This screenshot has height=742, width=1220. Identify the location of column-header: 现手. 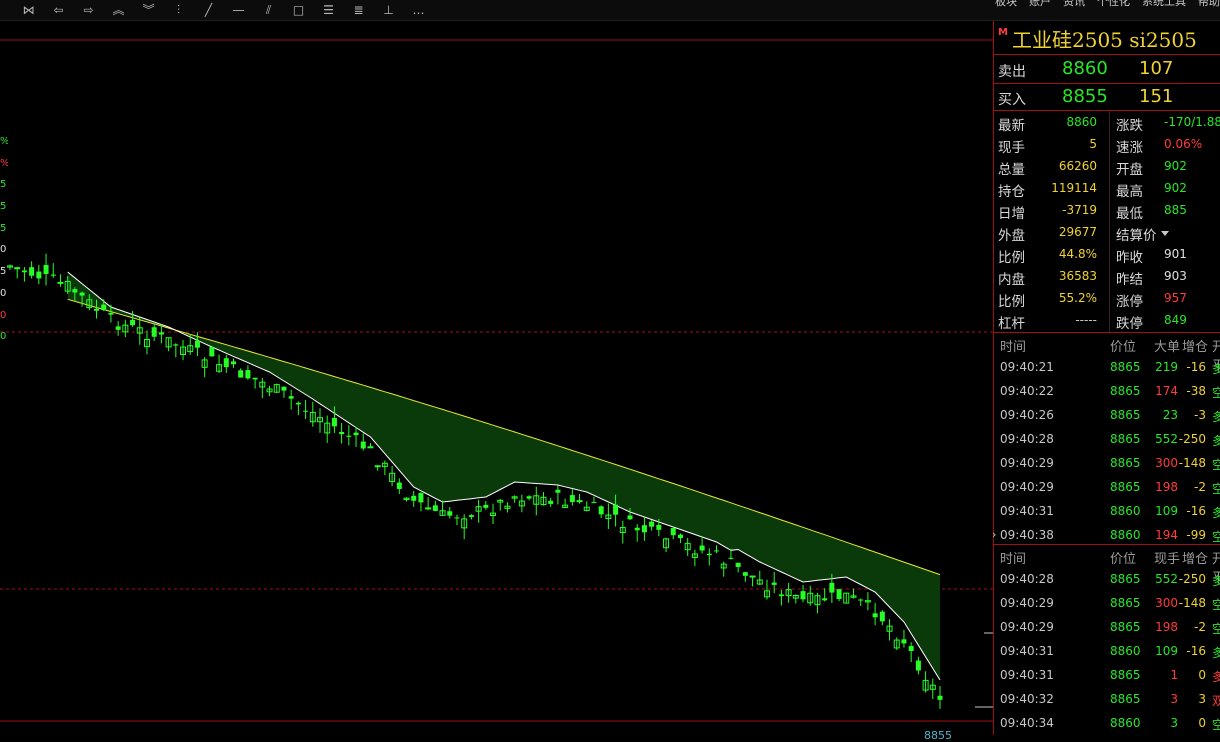
(1167, 557).